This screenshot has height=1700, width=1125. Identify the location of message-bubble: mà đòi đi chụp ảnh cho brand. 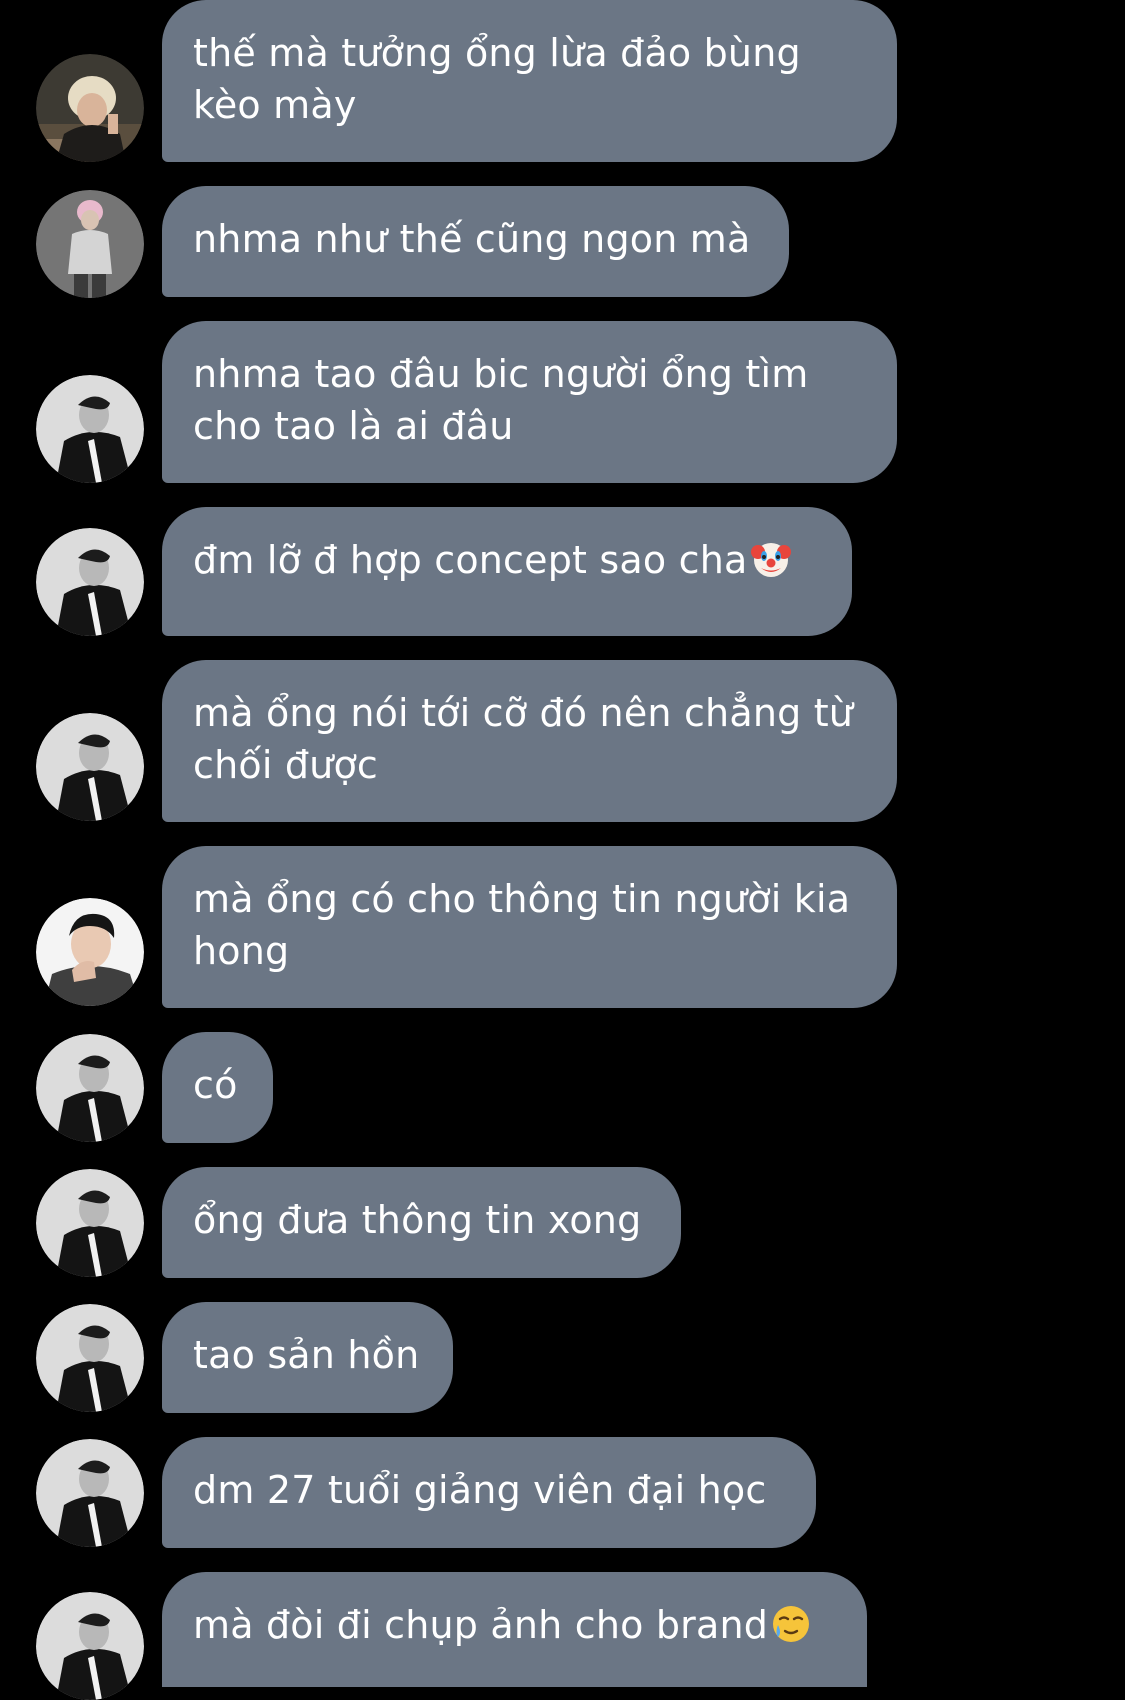
(514, 1629).